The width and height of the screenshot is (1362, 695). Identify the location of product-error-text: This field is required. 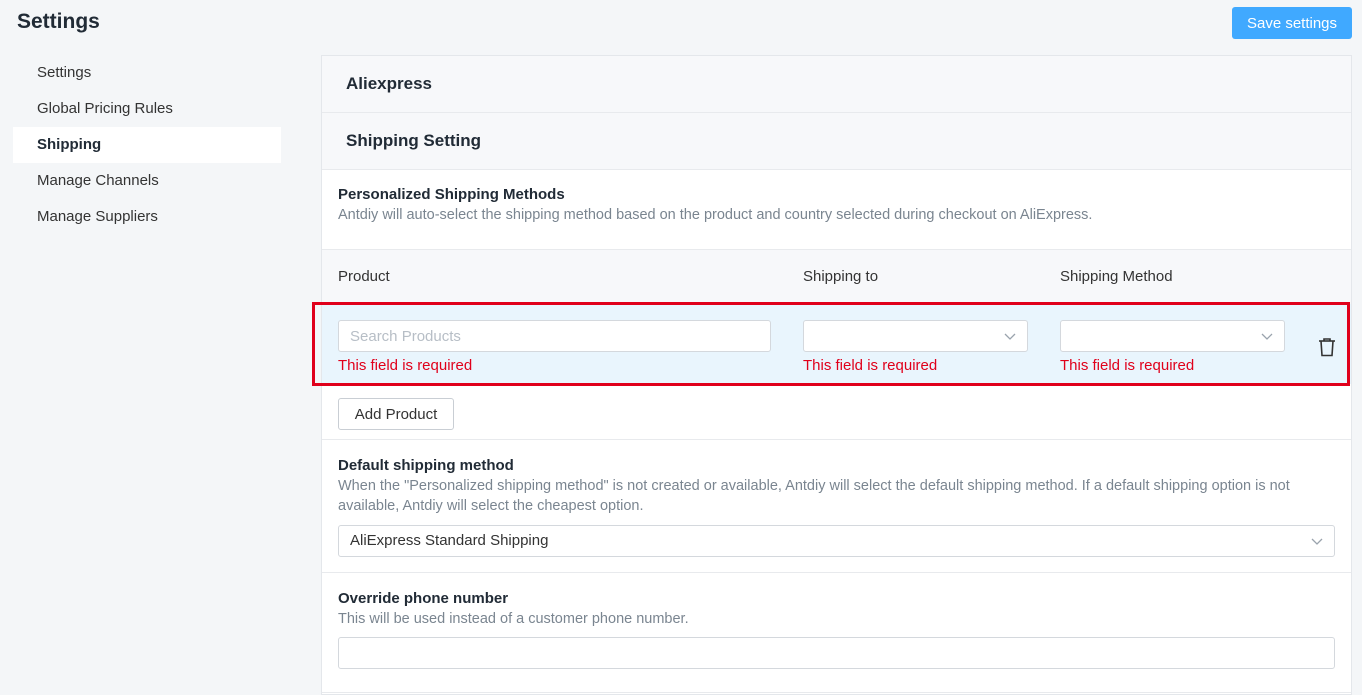
(405, 365).